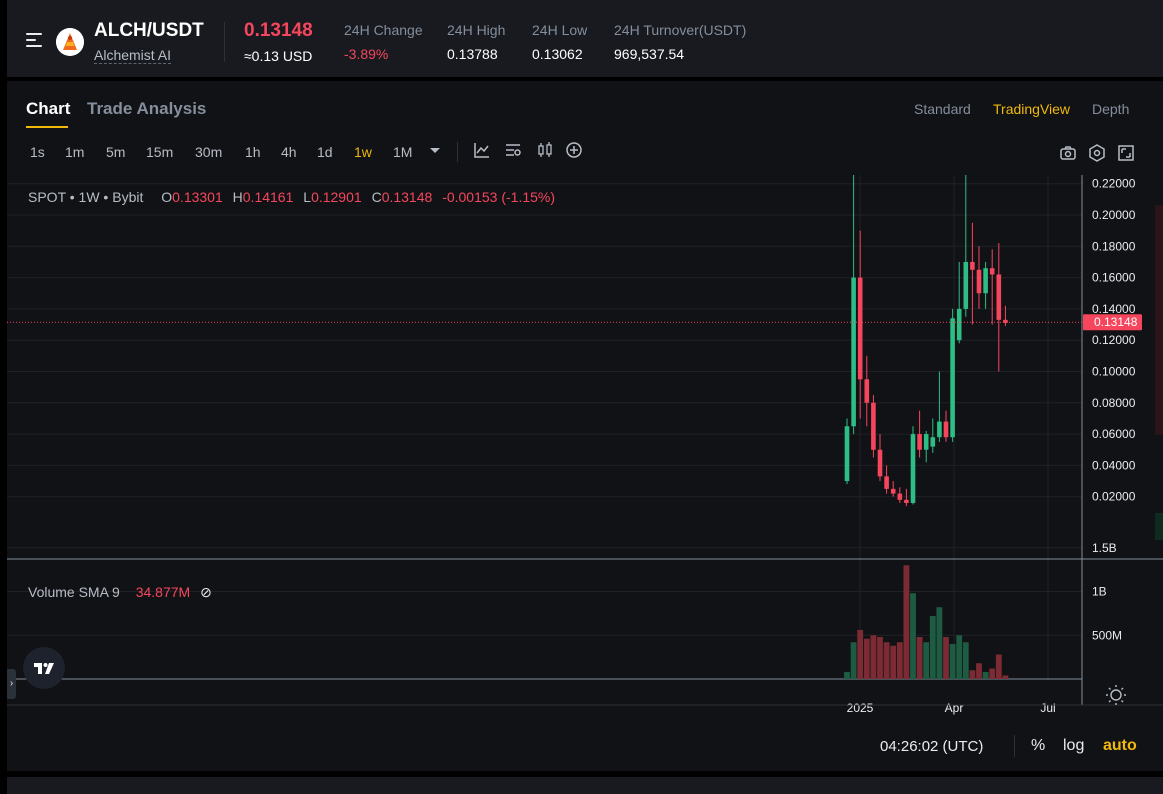 The image size is (1163, 794). What do you see at coordinates (1126, 153) in the screenshot?
I see `fullscreen-icon` at bounding box center [1126, 153].